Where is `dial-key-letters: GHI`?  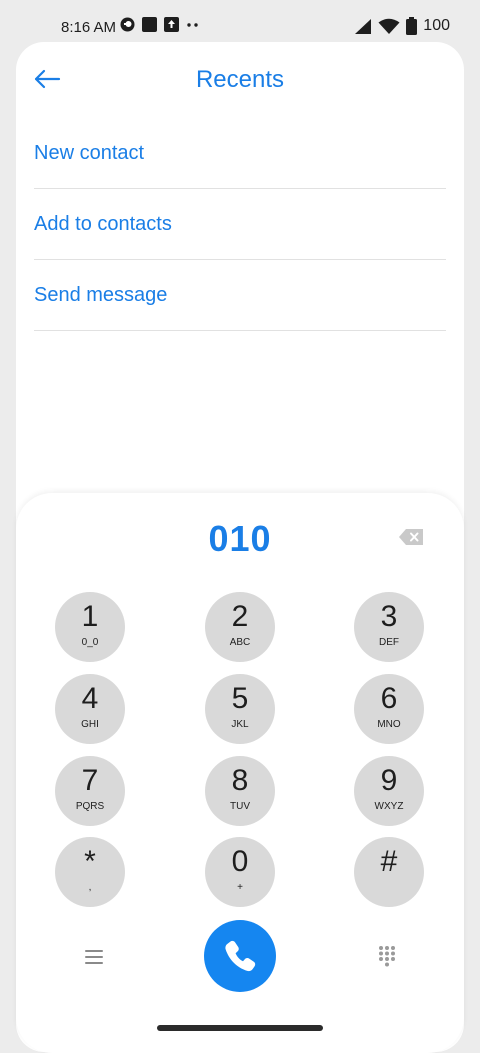 dial-key-letters: GHI is located at coordinates (90, 724).